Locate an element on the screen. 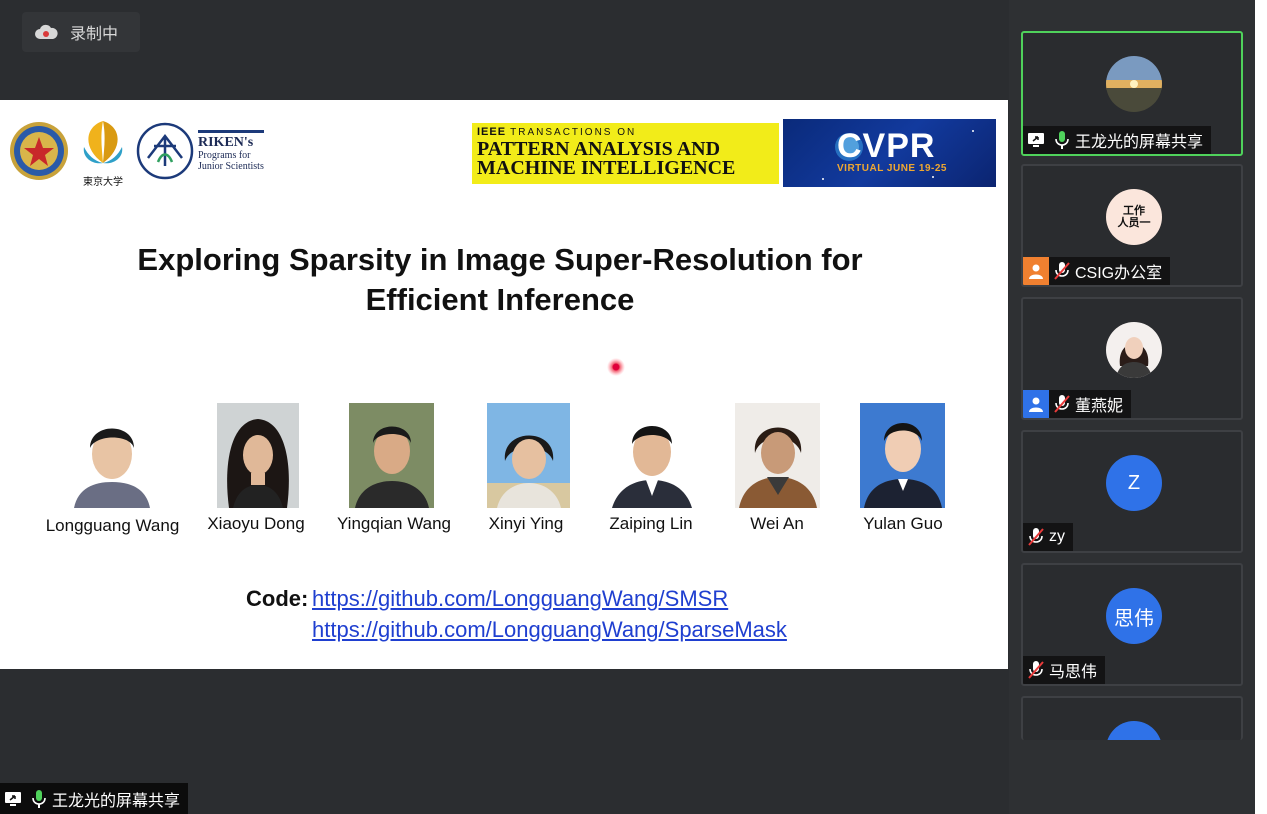  riken-line2: Programs for is located at coordinates (224, 155).